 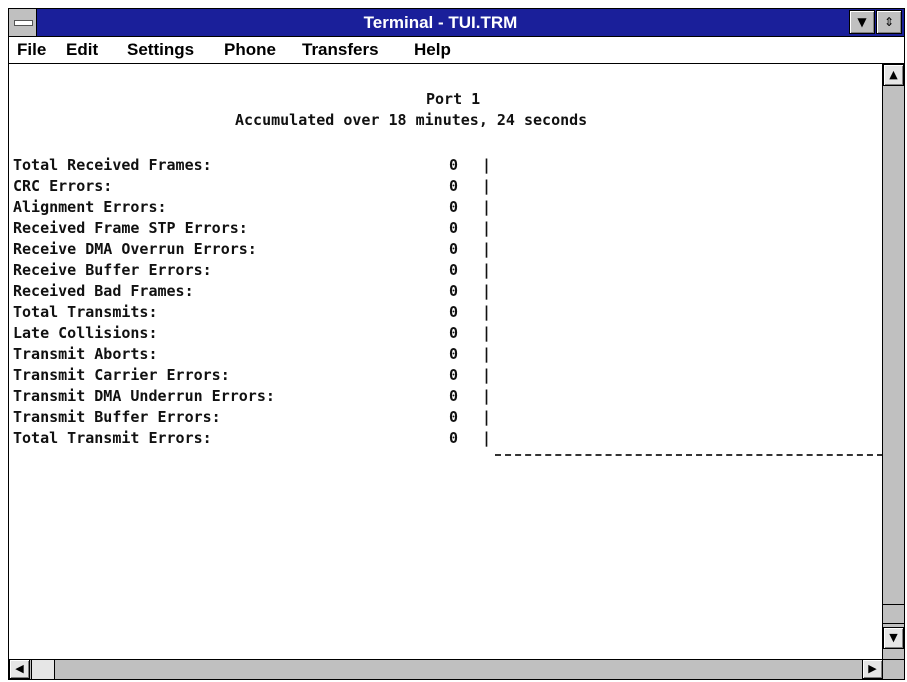 What do you see at coordinates (112, 165) in the screenshot?
I see `stat-label: Total Received Frames:` at bounding box center [112, 165].